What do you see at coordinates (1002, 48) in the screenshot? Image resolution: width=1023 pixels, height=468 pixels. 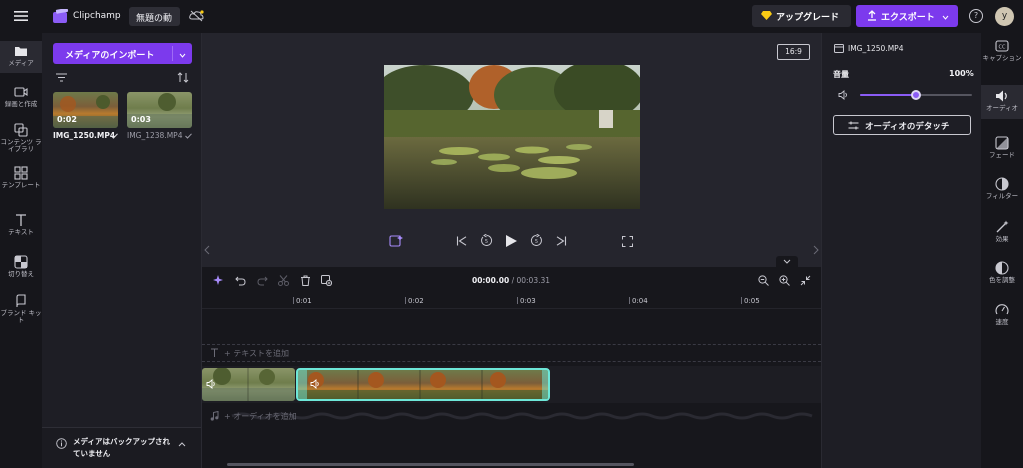 I see `svg-text: CC` at bounding box center [1002, 48].